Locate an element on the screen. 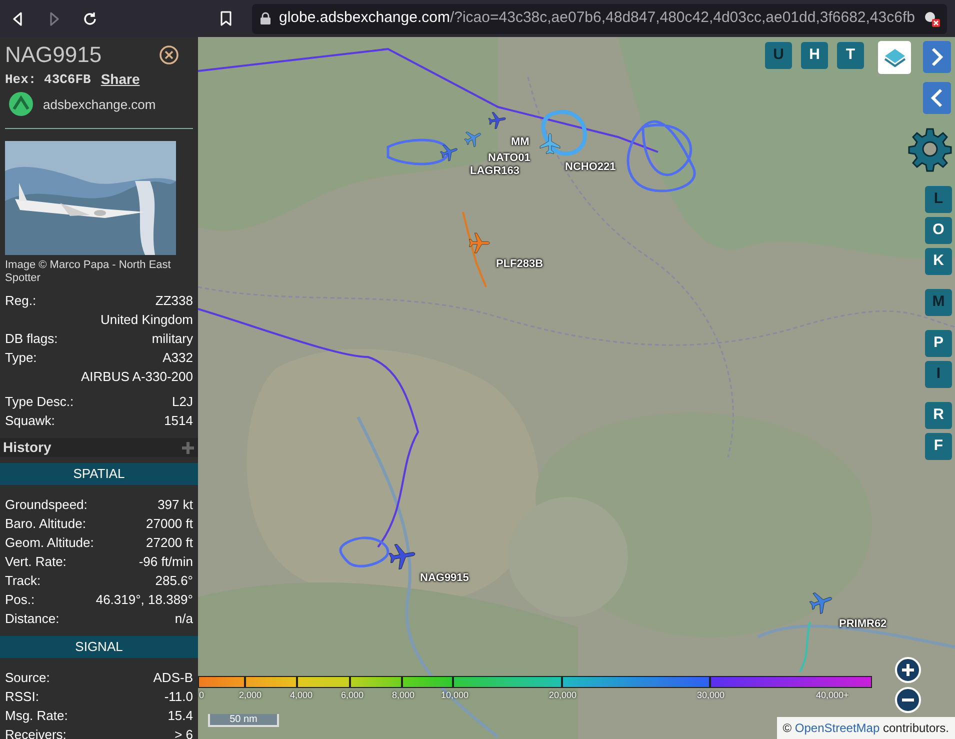  legend-label: 6,000 is located at coordinates (352, 695).